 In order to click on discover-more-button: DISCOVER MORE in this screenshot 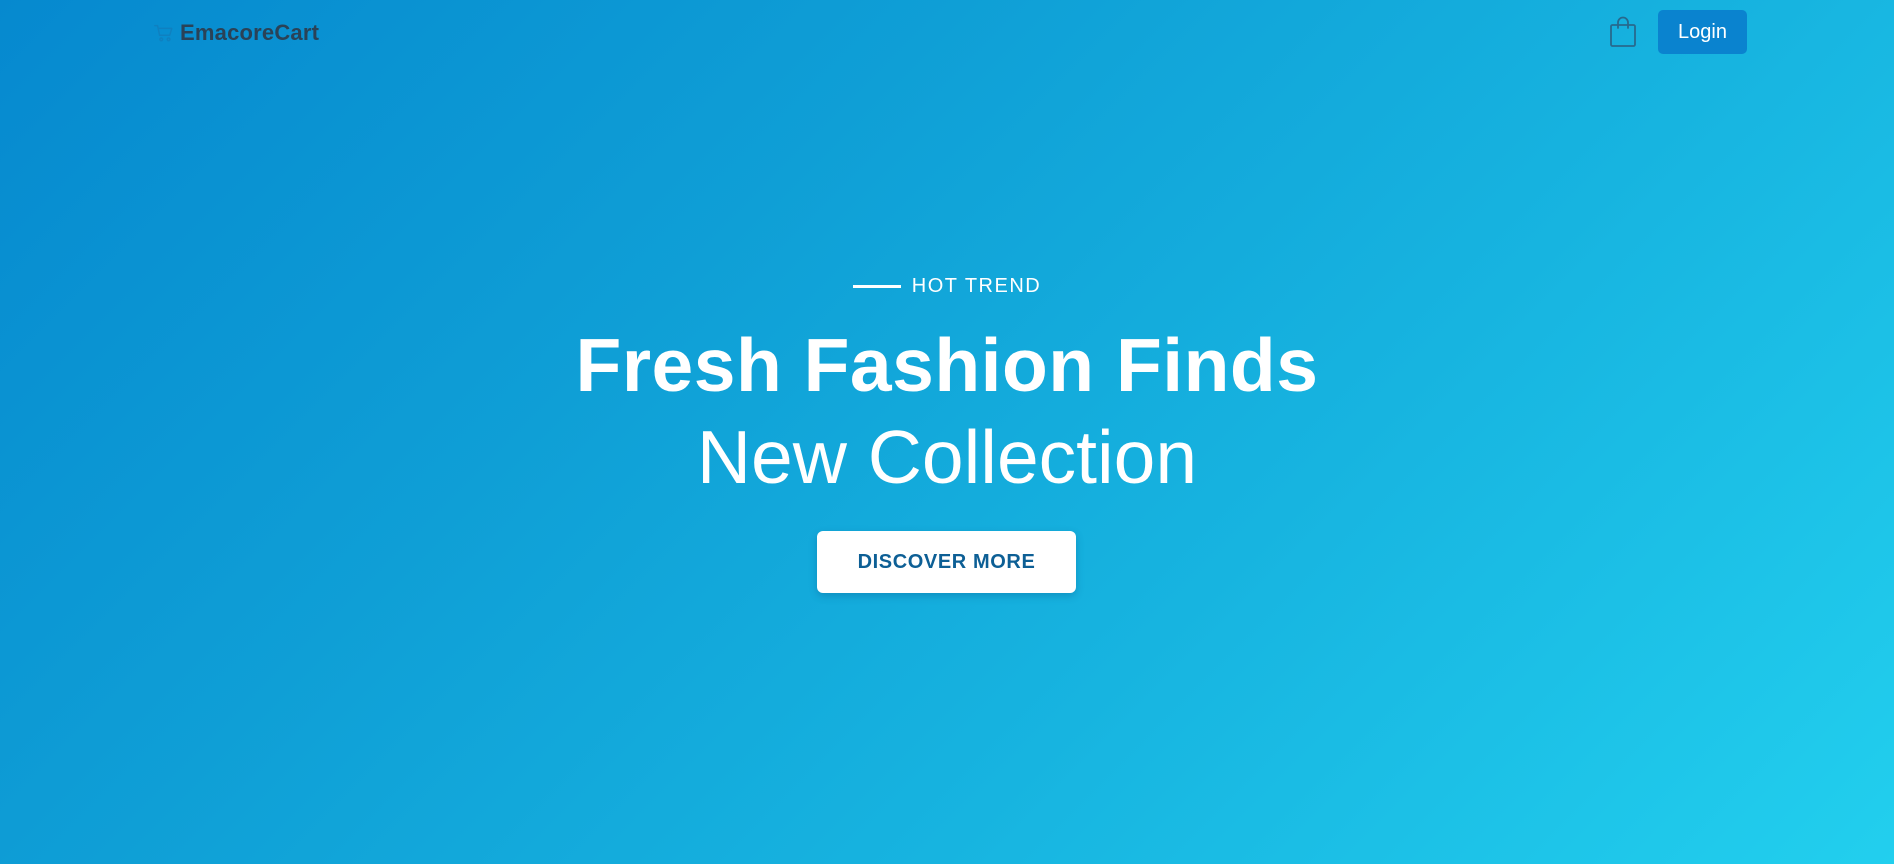, I will do `click(946, 562)`.